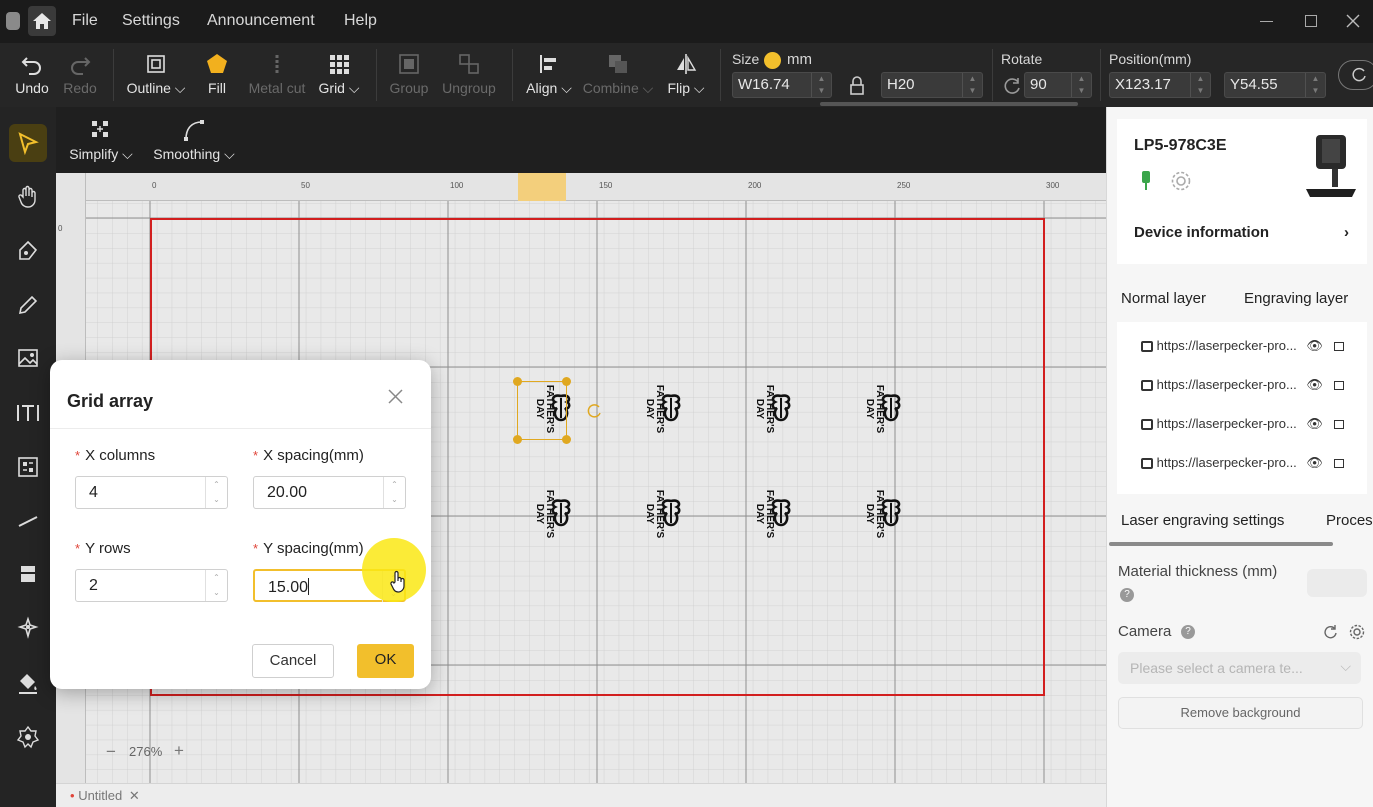  I want to click on menu-file: File, so click(85, 21).